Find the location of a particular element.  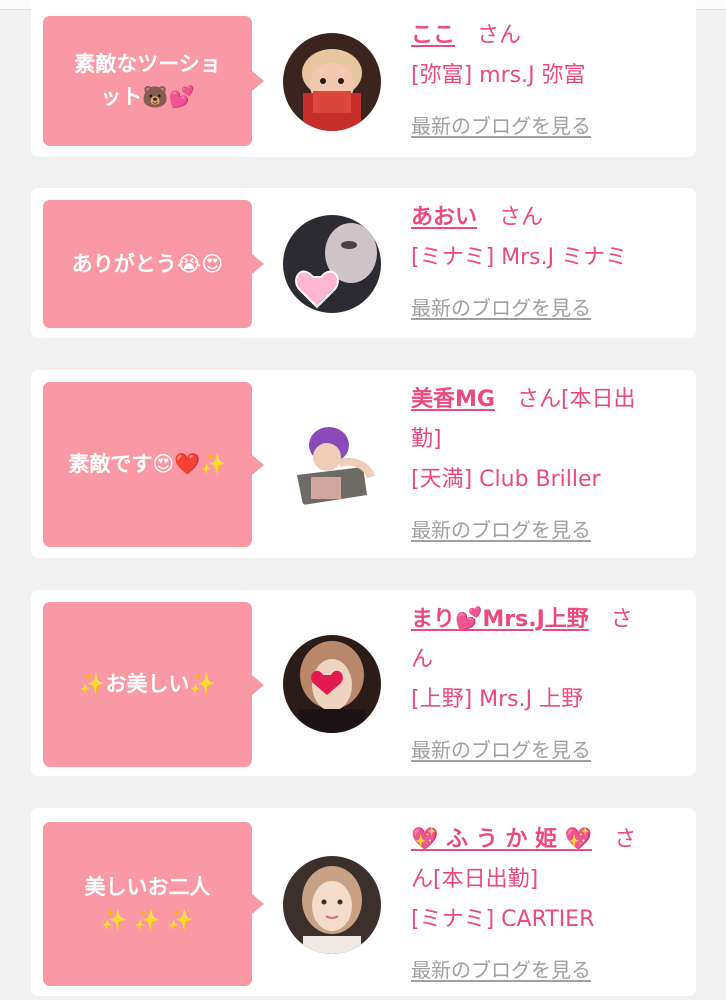

message-bubble: ありがとう😭😍 is located at coordinates (153, 264).